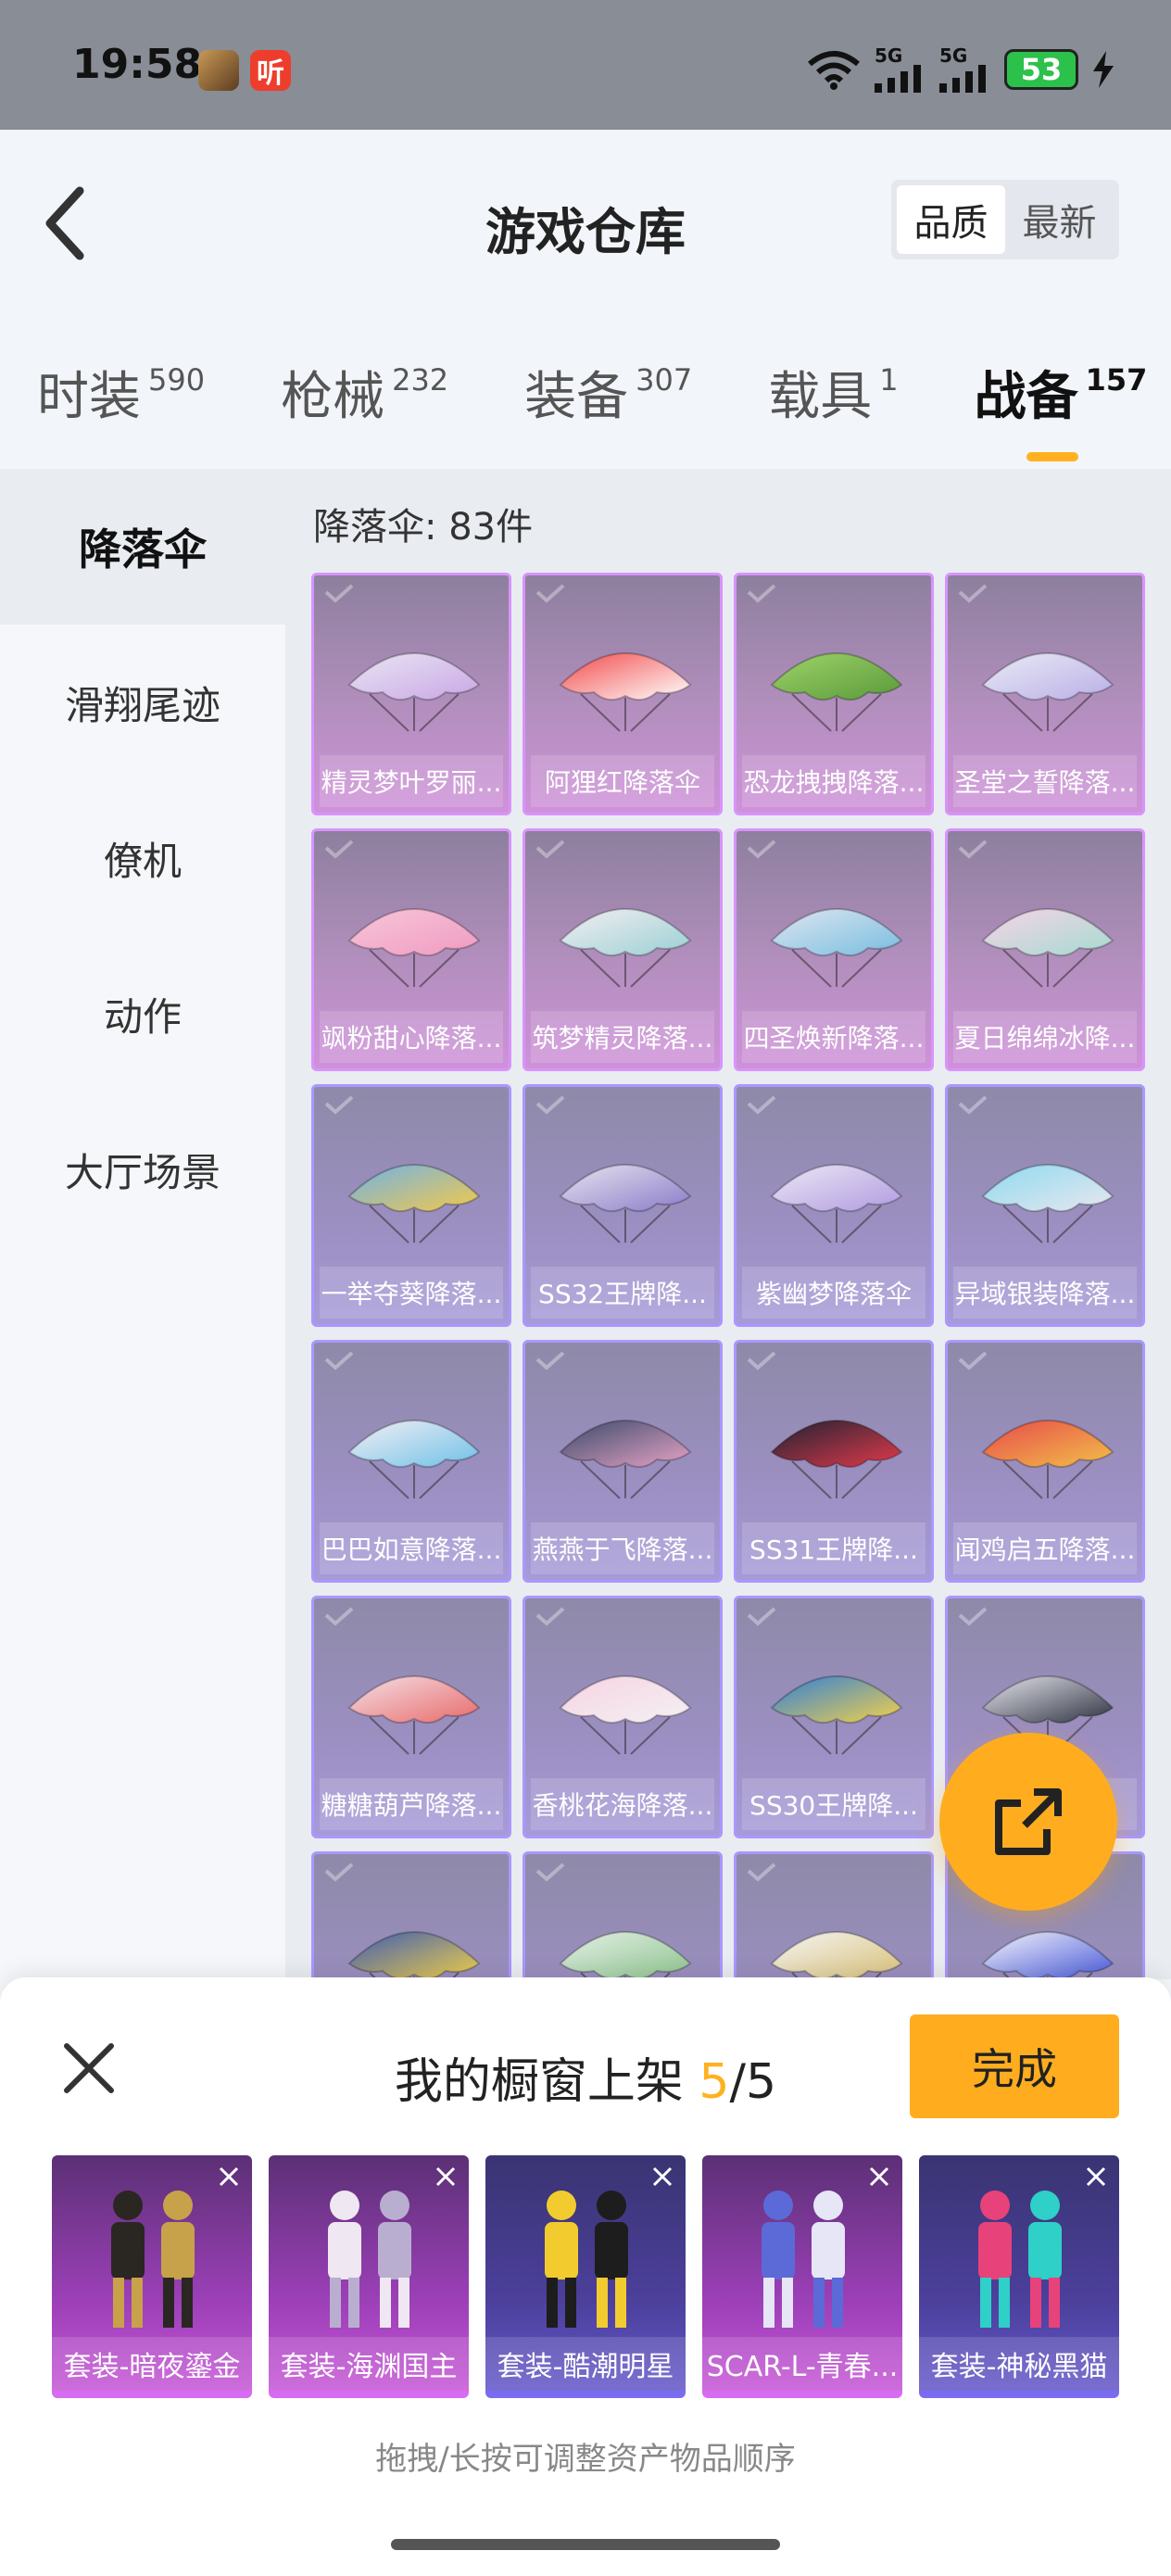 The width and height of the screenshot is (1171, 2576). Describe the element at coordinates (142, 547) in the screenshot. I see `sidebar-item-parachute: 降落伞` at that location.